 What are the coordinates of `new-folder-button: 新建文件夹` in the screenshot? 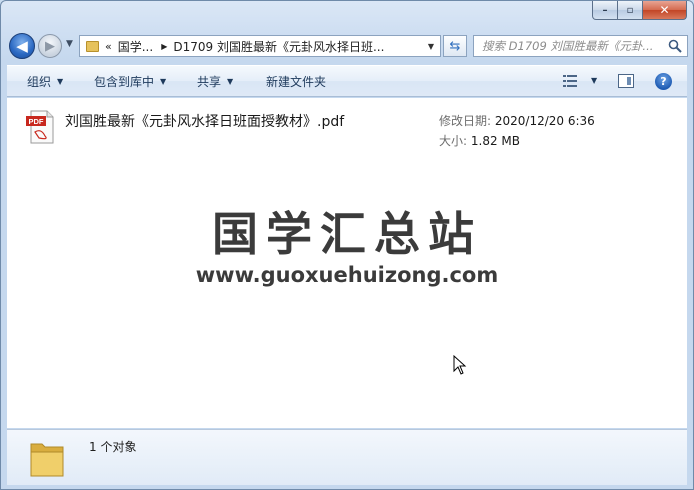 It's located at (296, 81).